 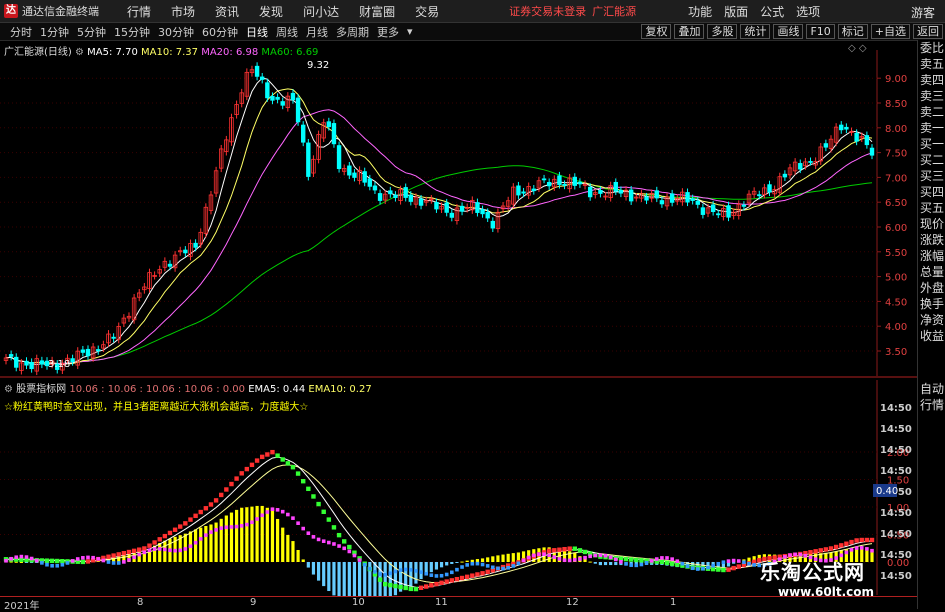 I want to click on quote-field-label: 自动, so click(x=931, y=389).